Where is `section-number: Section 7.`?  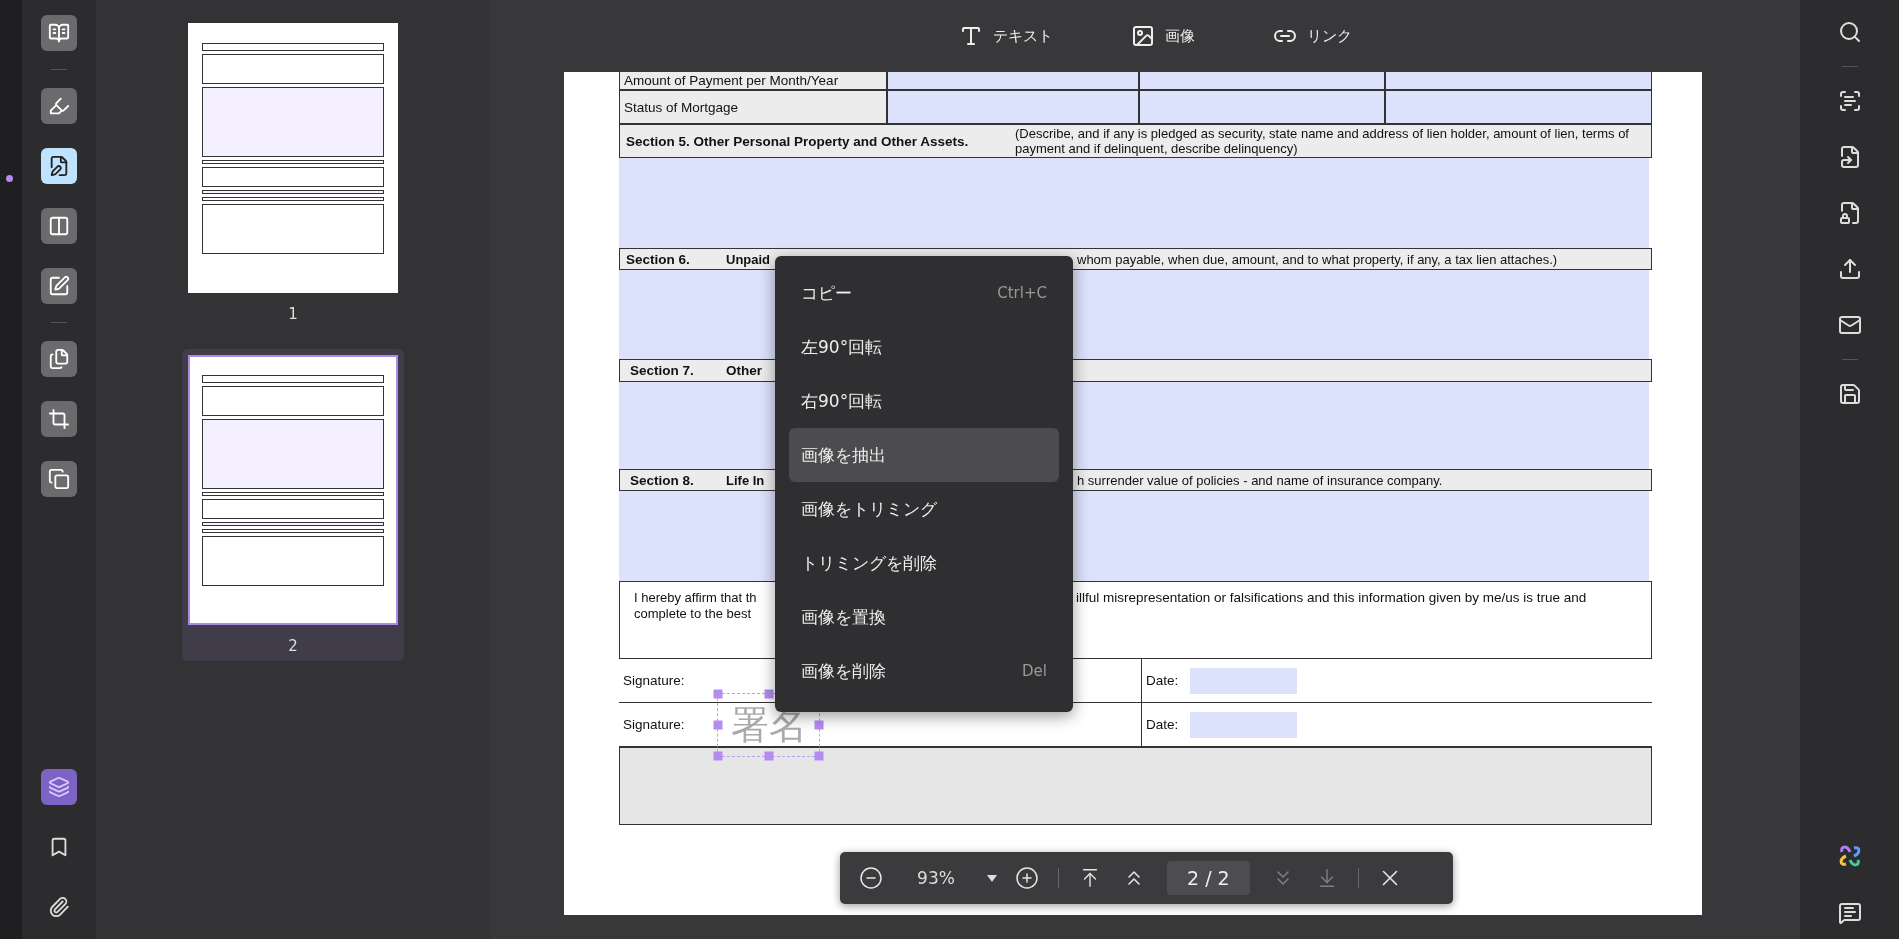 section-number: Section 7. is located at coordinates (662, 370).